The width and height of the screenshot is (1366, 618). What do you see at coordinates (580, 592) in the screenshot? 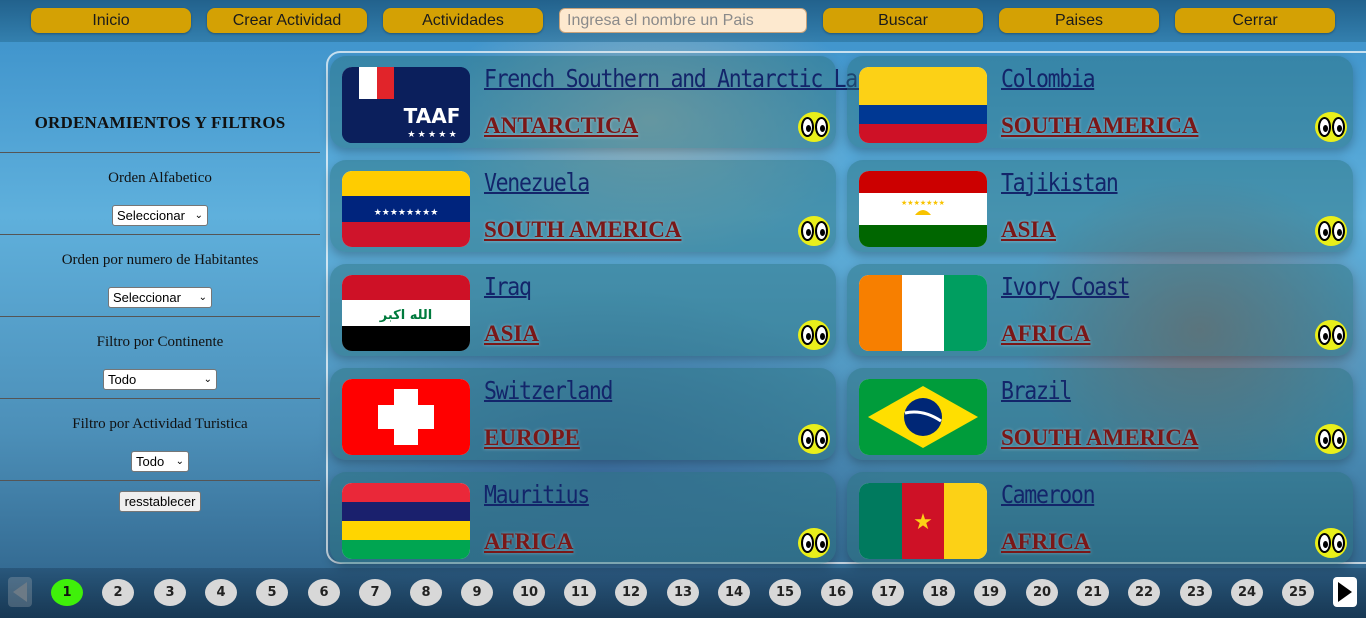
I see `page-button: 11` at bounding box center [580, 592].